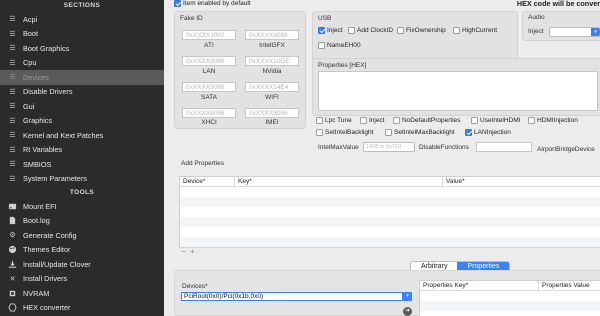 This screenshot has width=600, height=316. I want to click on lpc-tune-label: Lpc Tune, so click(338, 120).